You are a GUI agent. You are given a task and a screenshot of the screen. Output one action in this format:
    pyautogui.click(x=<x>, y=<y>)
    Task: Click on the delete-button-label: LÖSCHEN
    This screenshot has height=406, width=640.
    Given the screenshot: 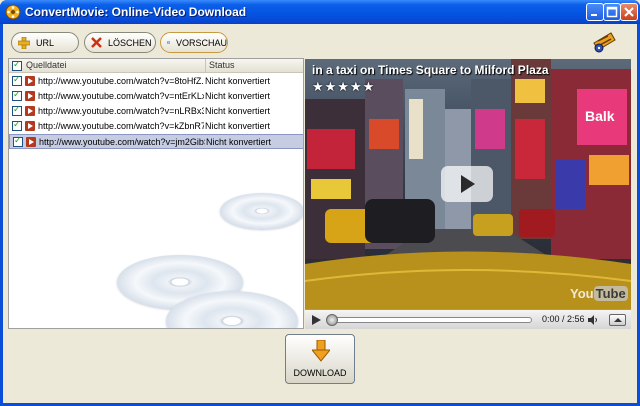 What is the action you would take?
    pyautogui.click(x=130, y=42)
    